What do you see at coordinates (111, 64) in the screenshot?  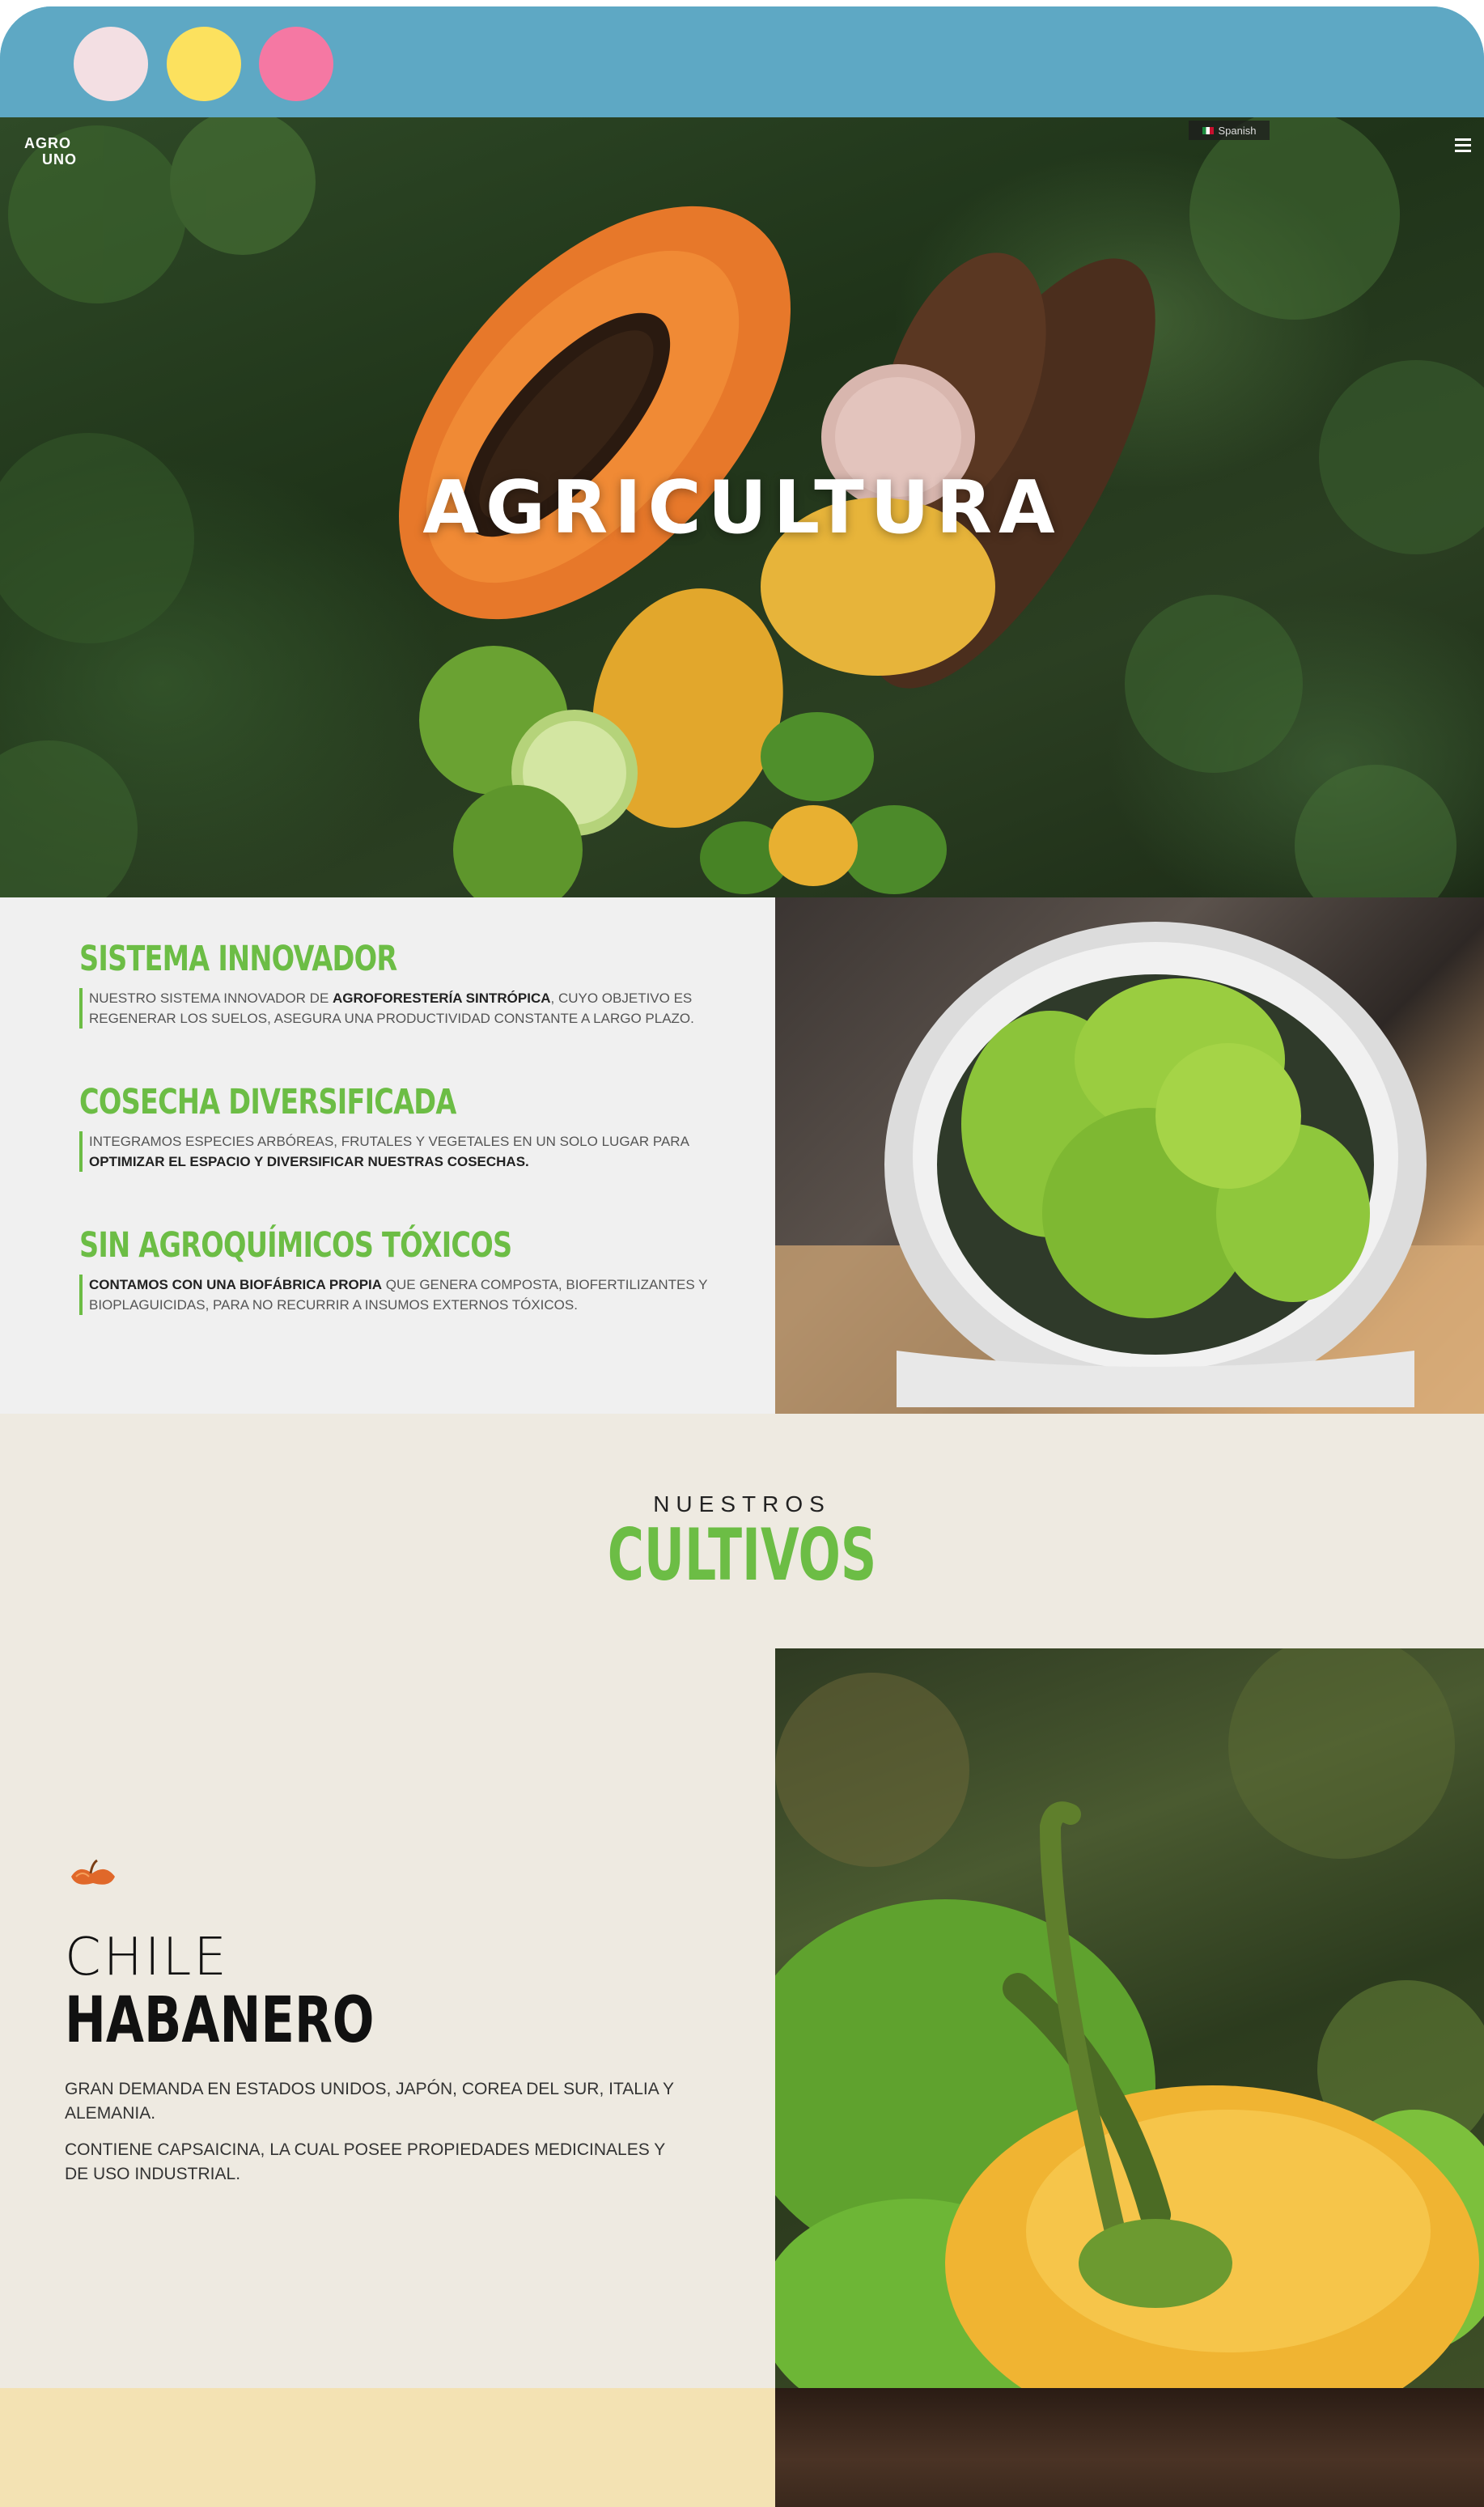 I see `window-control-dot-pink` at bounding box center [111, 64].